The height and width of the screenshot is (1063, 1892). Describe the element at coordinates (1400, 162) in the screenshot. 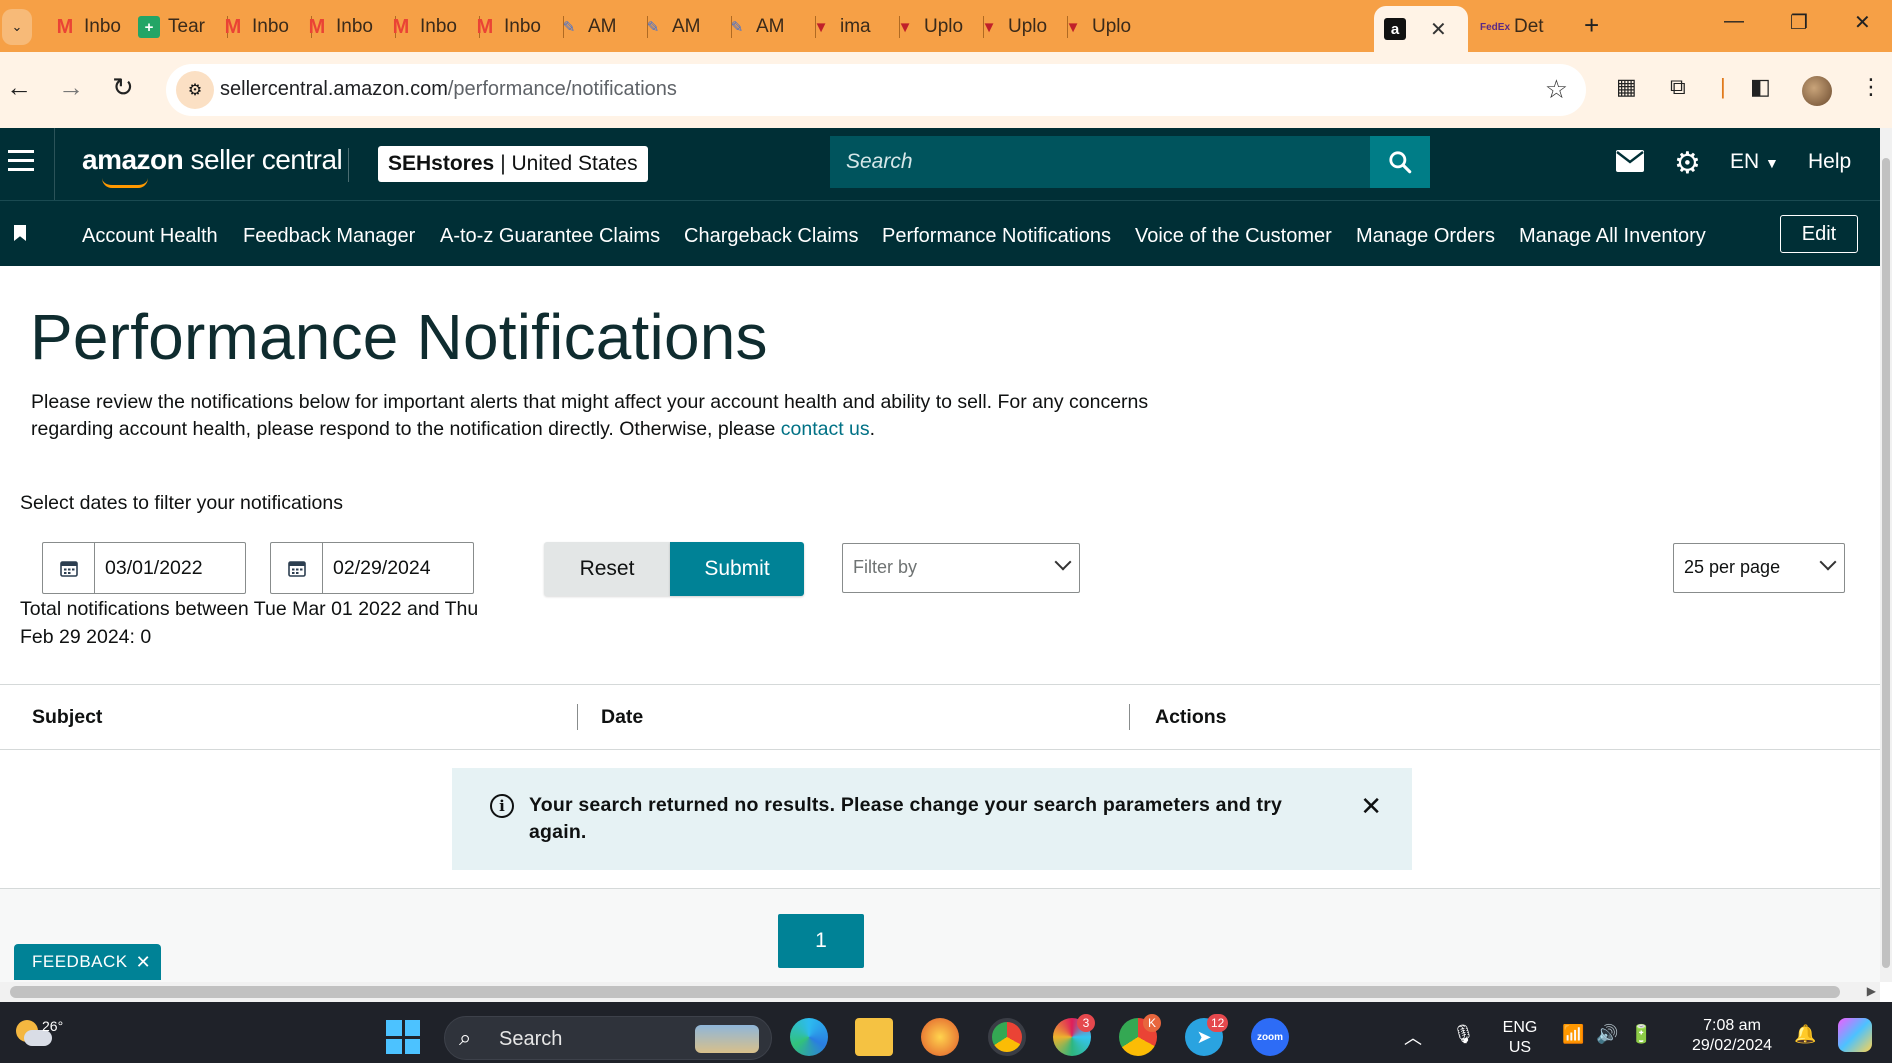

I see `header-search-button` at that location.